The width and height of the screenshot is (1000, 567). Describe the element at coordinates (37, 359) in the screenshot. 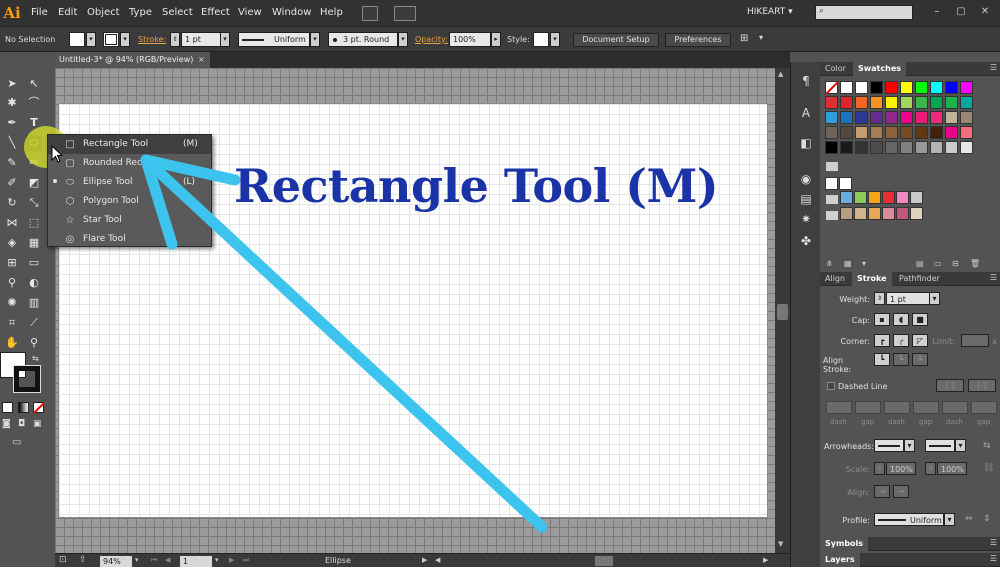

I see `swap-fill-stroke-icon: ⇆` at that location.